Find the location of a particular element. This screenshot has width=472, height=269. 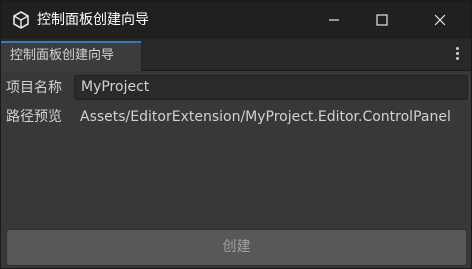

unity-cube-icon is located at coordinates (21, 20).